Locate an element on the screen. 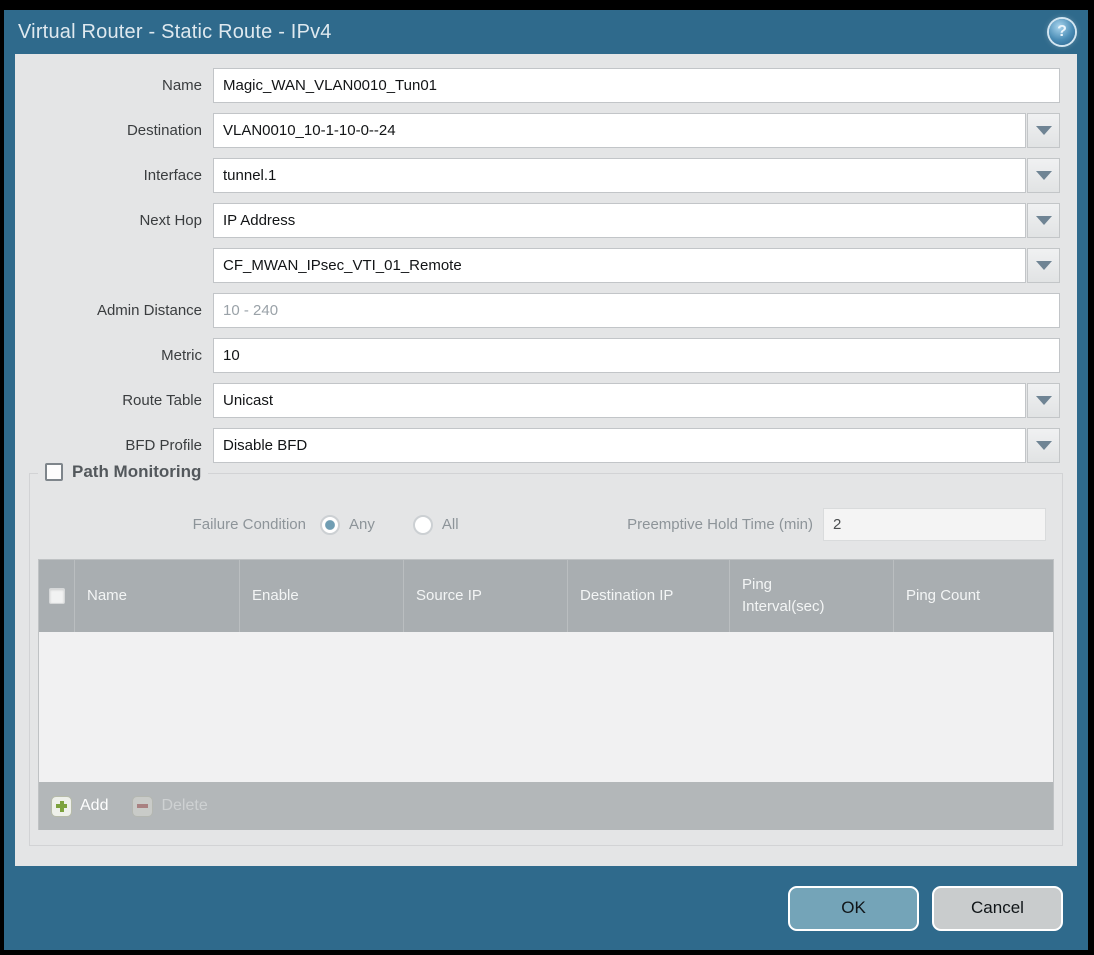  path-monitoring-legend: Path Monitoring is located at coordinates (123, 472).